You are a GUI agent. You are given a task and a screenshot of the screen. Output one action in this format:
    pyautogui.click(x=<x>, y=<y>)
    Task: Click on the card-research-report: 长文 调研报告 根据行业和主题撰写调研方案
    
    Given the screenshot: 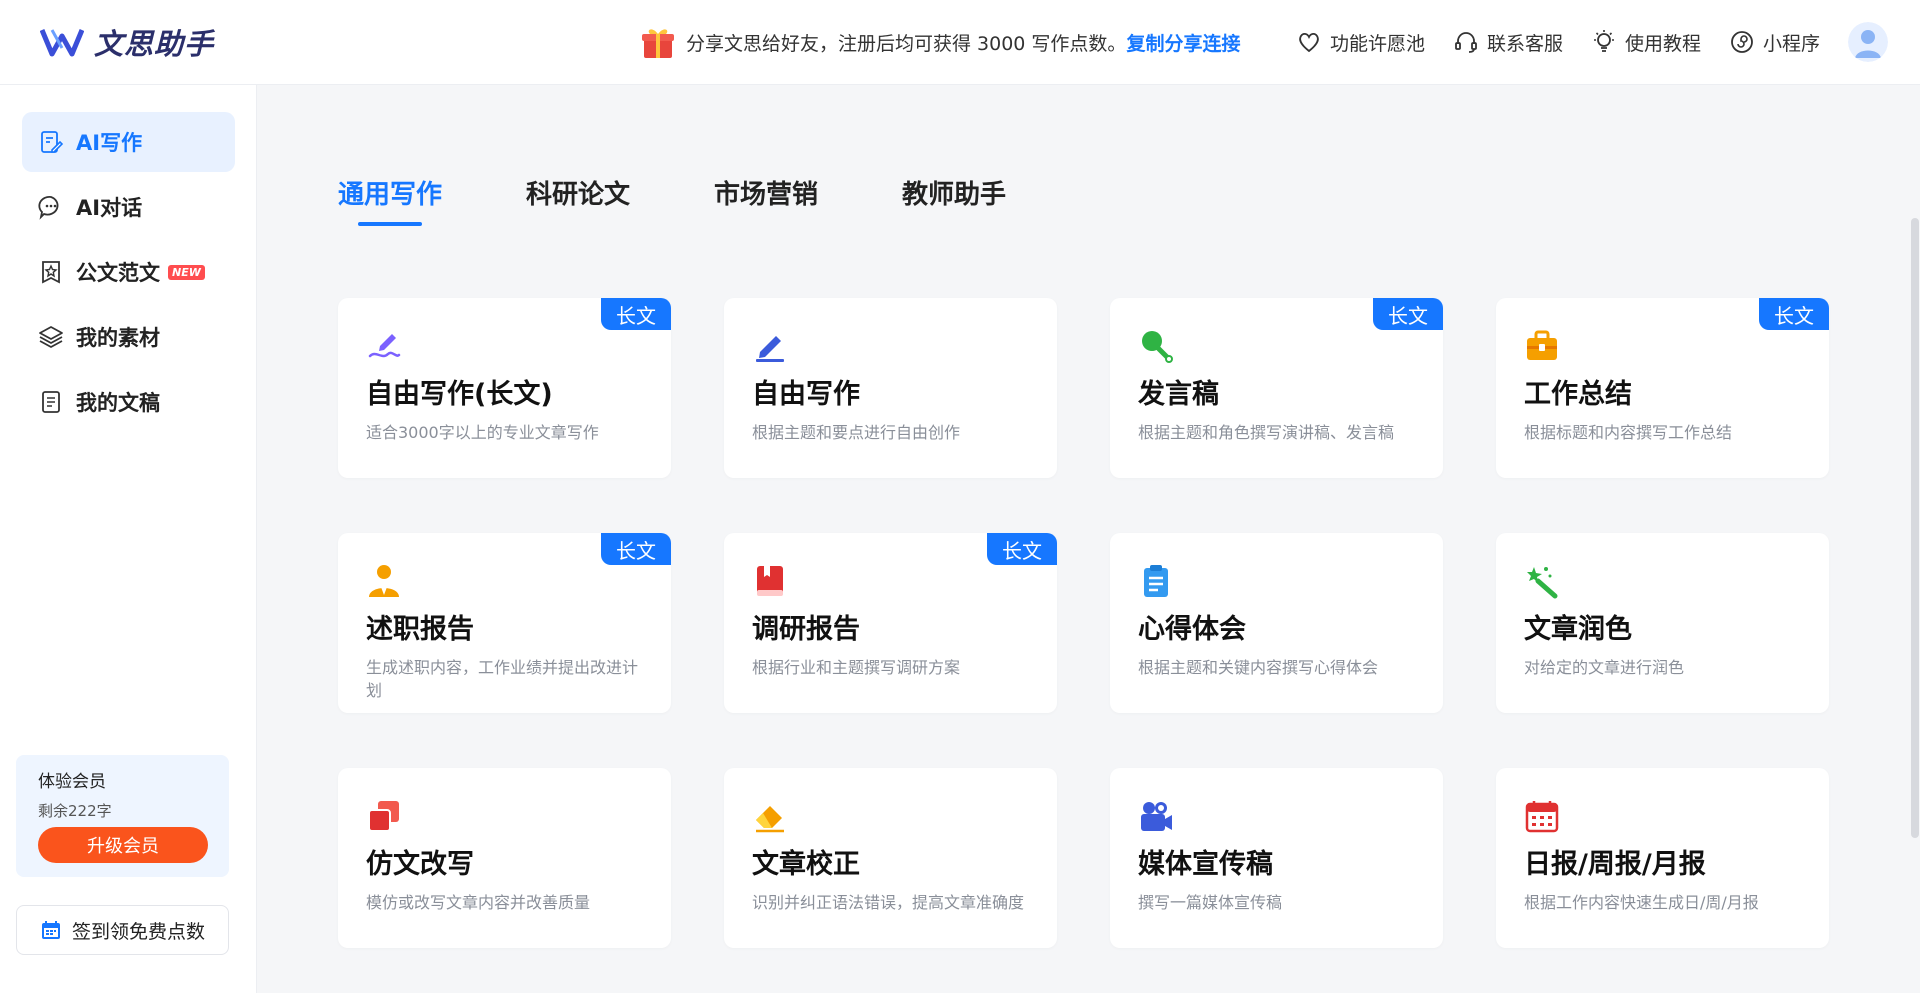 What is the action you would take?
    pyautogui.click(x=890, y=623)
    